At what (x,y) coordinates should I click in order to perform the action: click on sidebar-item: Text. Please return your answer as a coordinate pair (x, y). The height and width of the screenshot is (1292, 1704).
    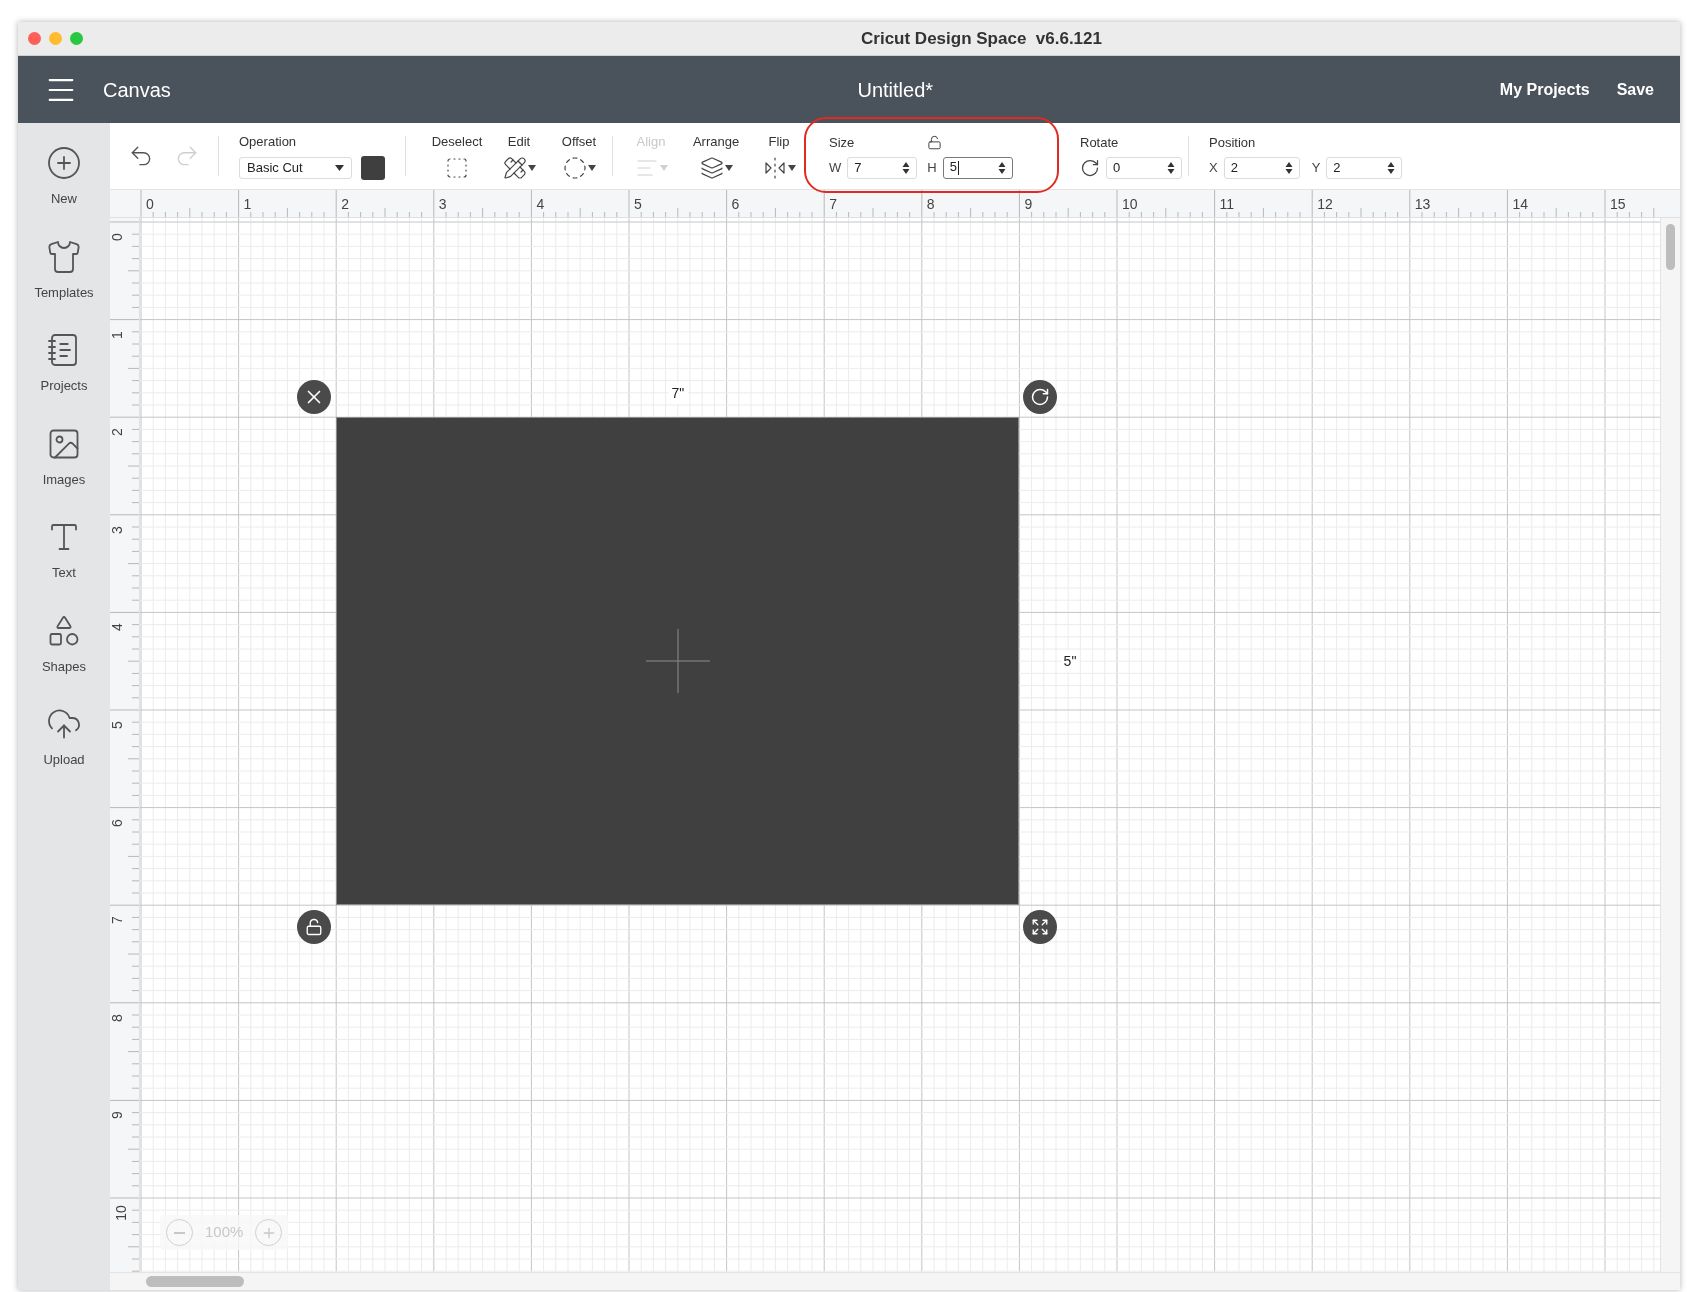
    Looking at the image, I should click on (64, 551).